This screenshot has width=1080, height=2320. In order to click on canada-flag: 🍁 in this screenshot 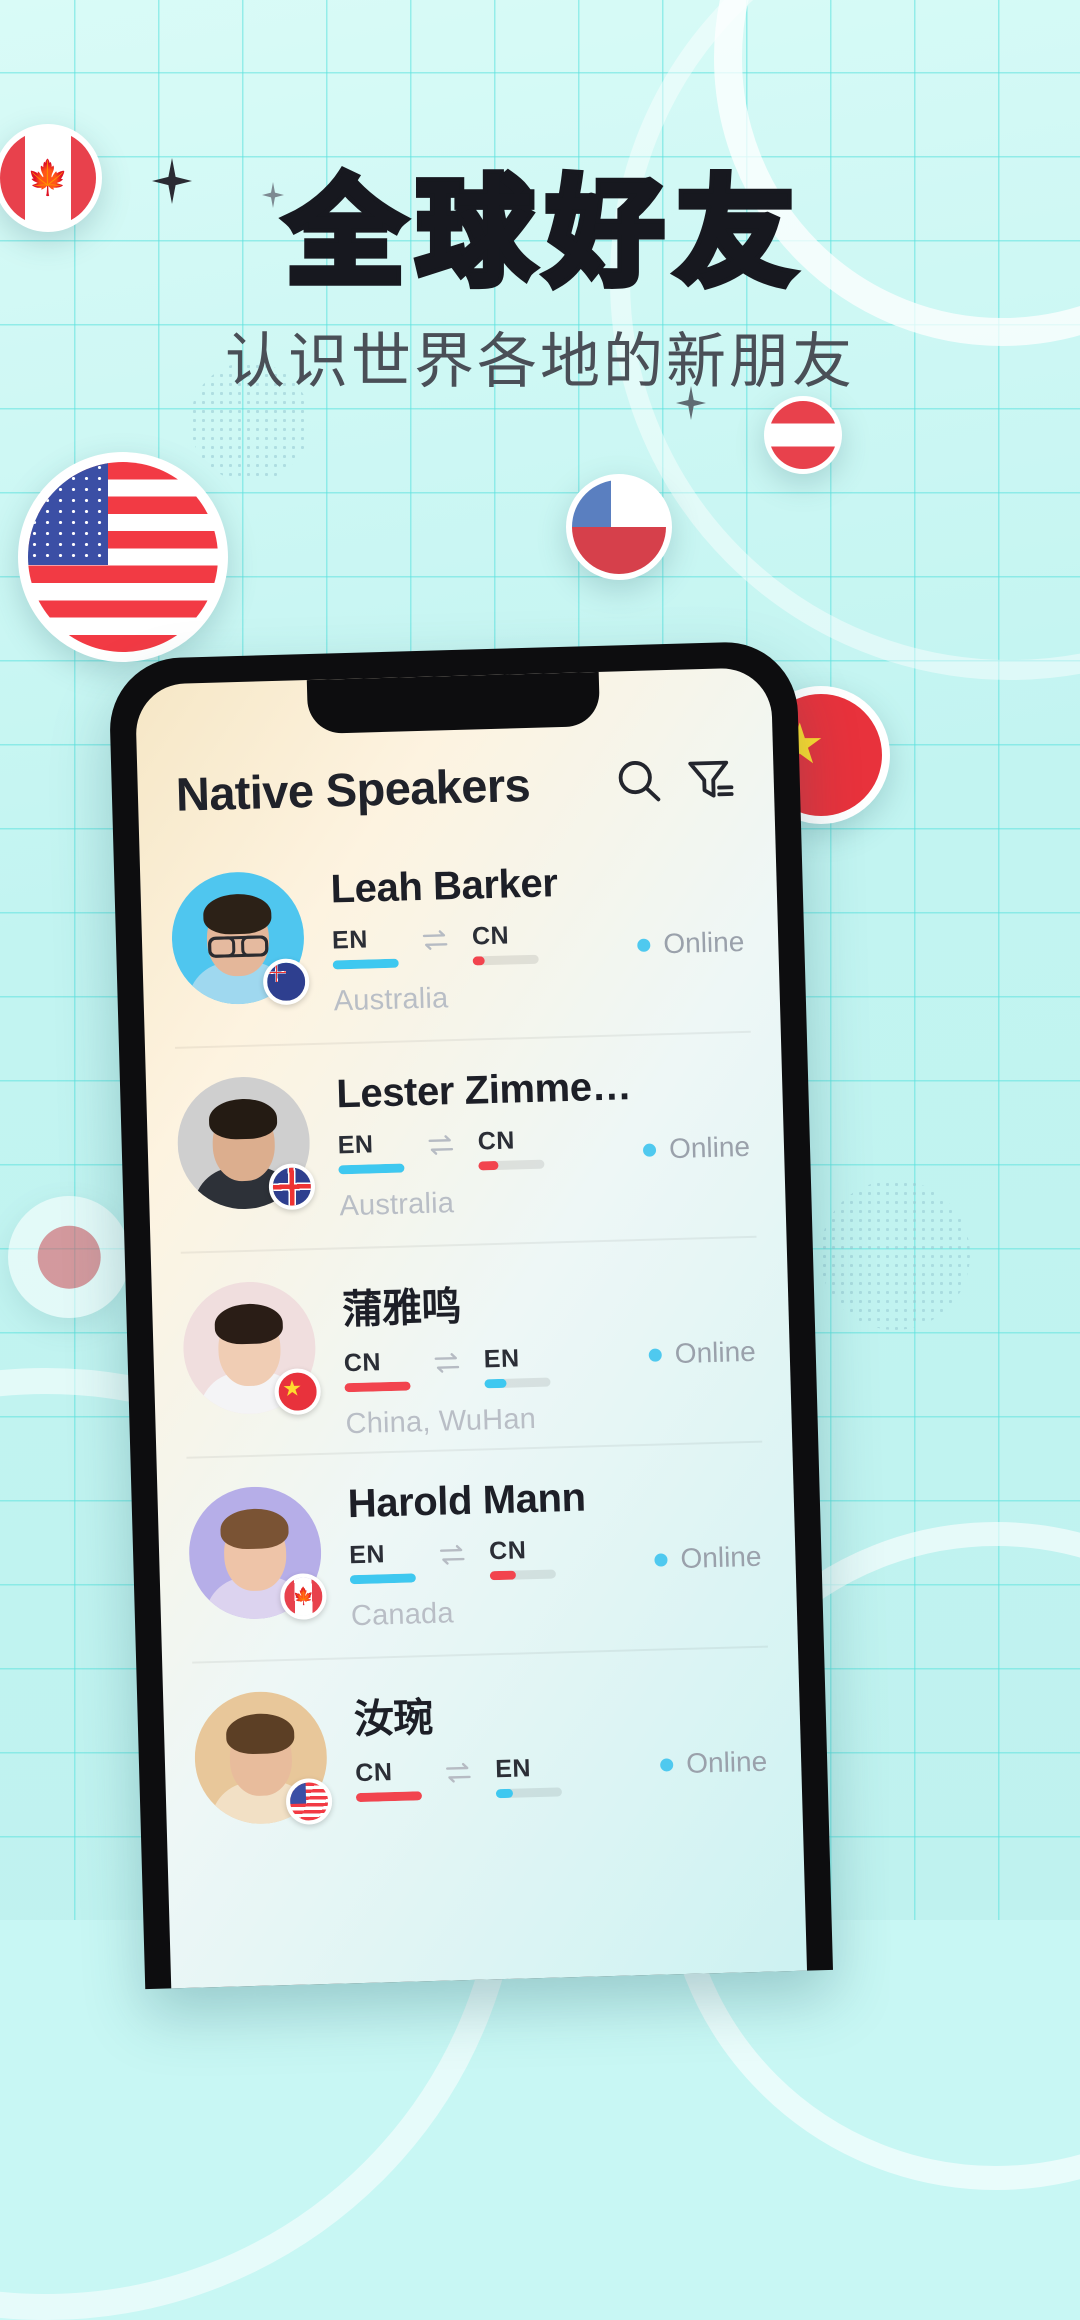, I will do `click(48, 178)`.